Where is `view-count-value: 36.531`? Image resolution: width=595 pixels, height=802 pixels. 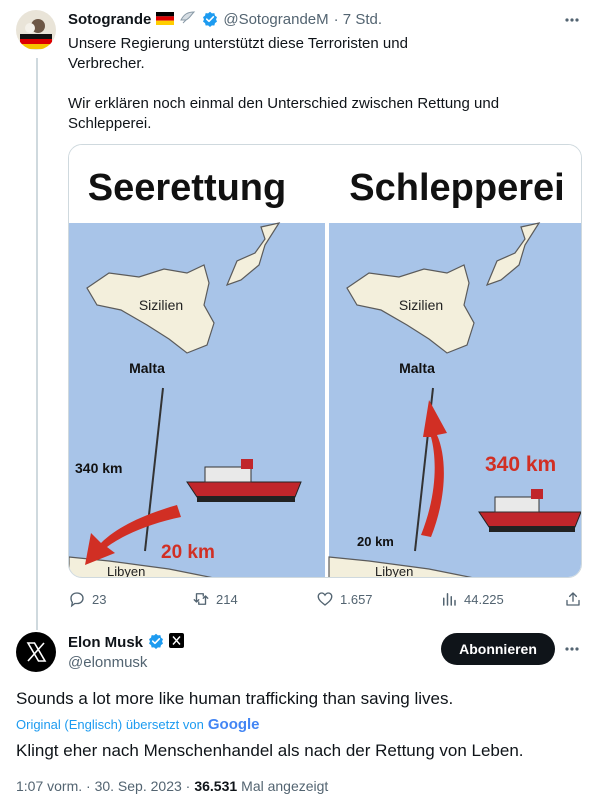
view-count-value: 36.531 is located at coordinates (216, 786).